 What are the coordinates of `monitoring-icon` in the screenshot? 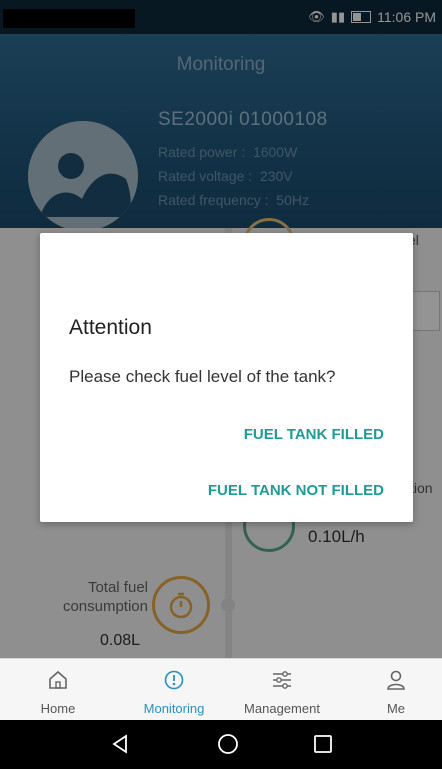 It's located at (174, 680).